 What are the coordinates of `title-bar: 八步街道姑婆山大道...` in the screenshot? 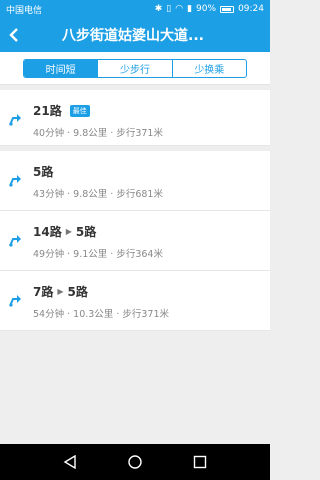 It's located at (135, 35).